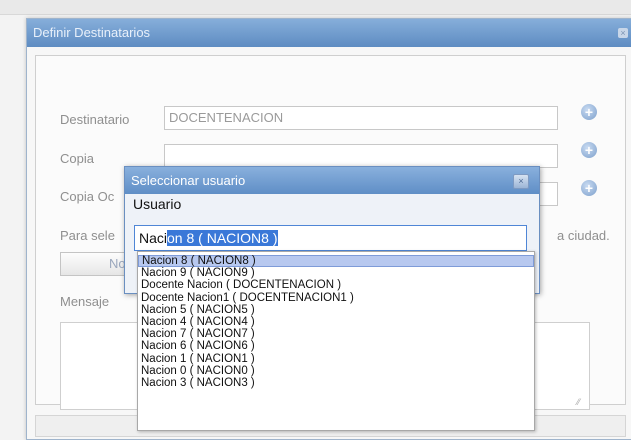  I want to click on add-destinatario-plus-icon: +, so click(589, 112).